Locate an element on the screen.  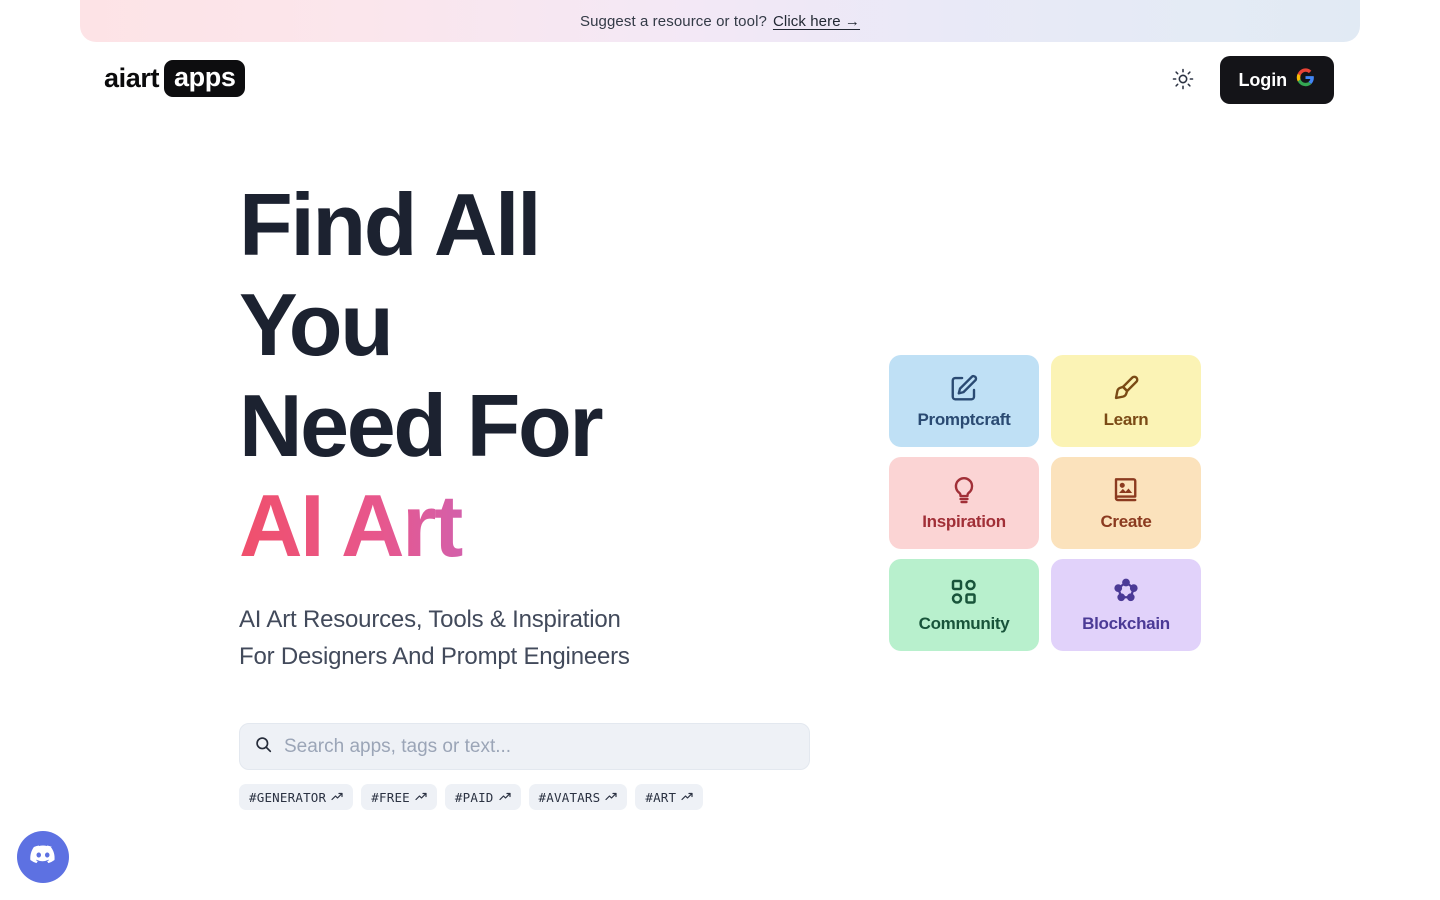
headline-line-3: Need For is located at coordinates (421, 425).